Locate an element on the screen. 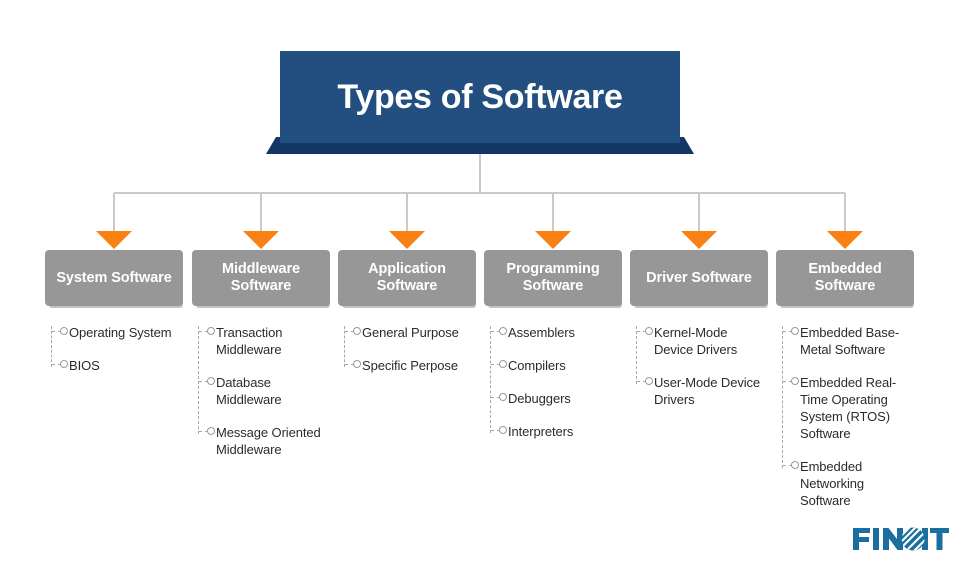 The height and width of the screenshot is (567, 960). column-item-list: General Purpose Specific Perpose is located at coordinates (407, 349).